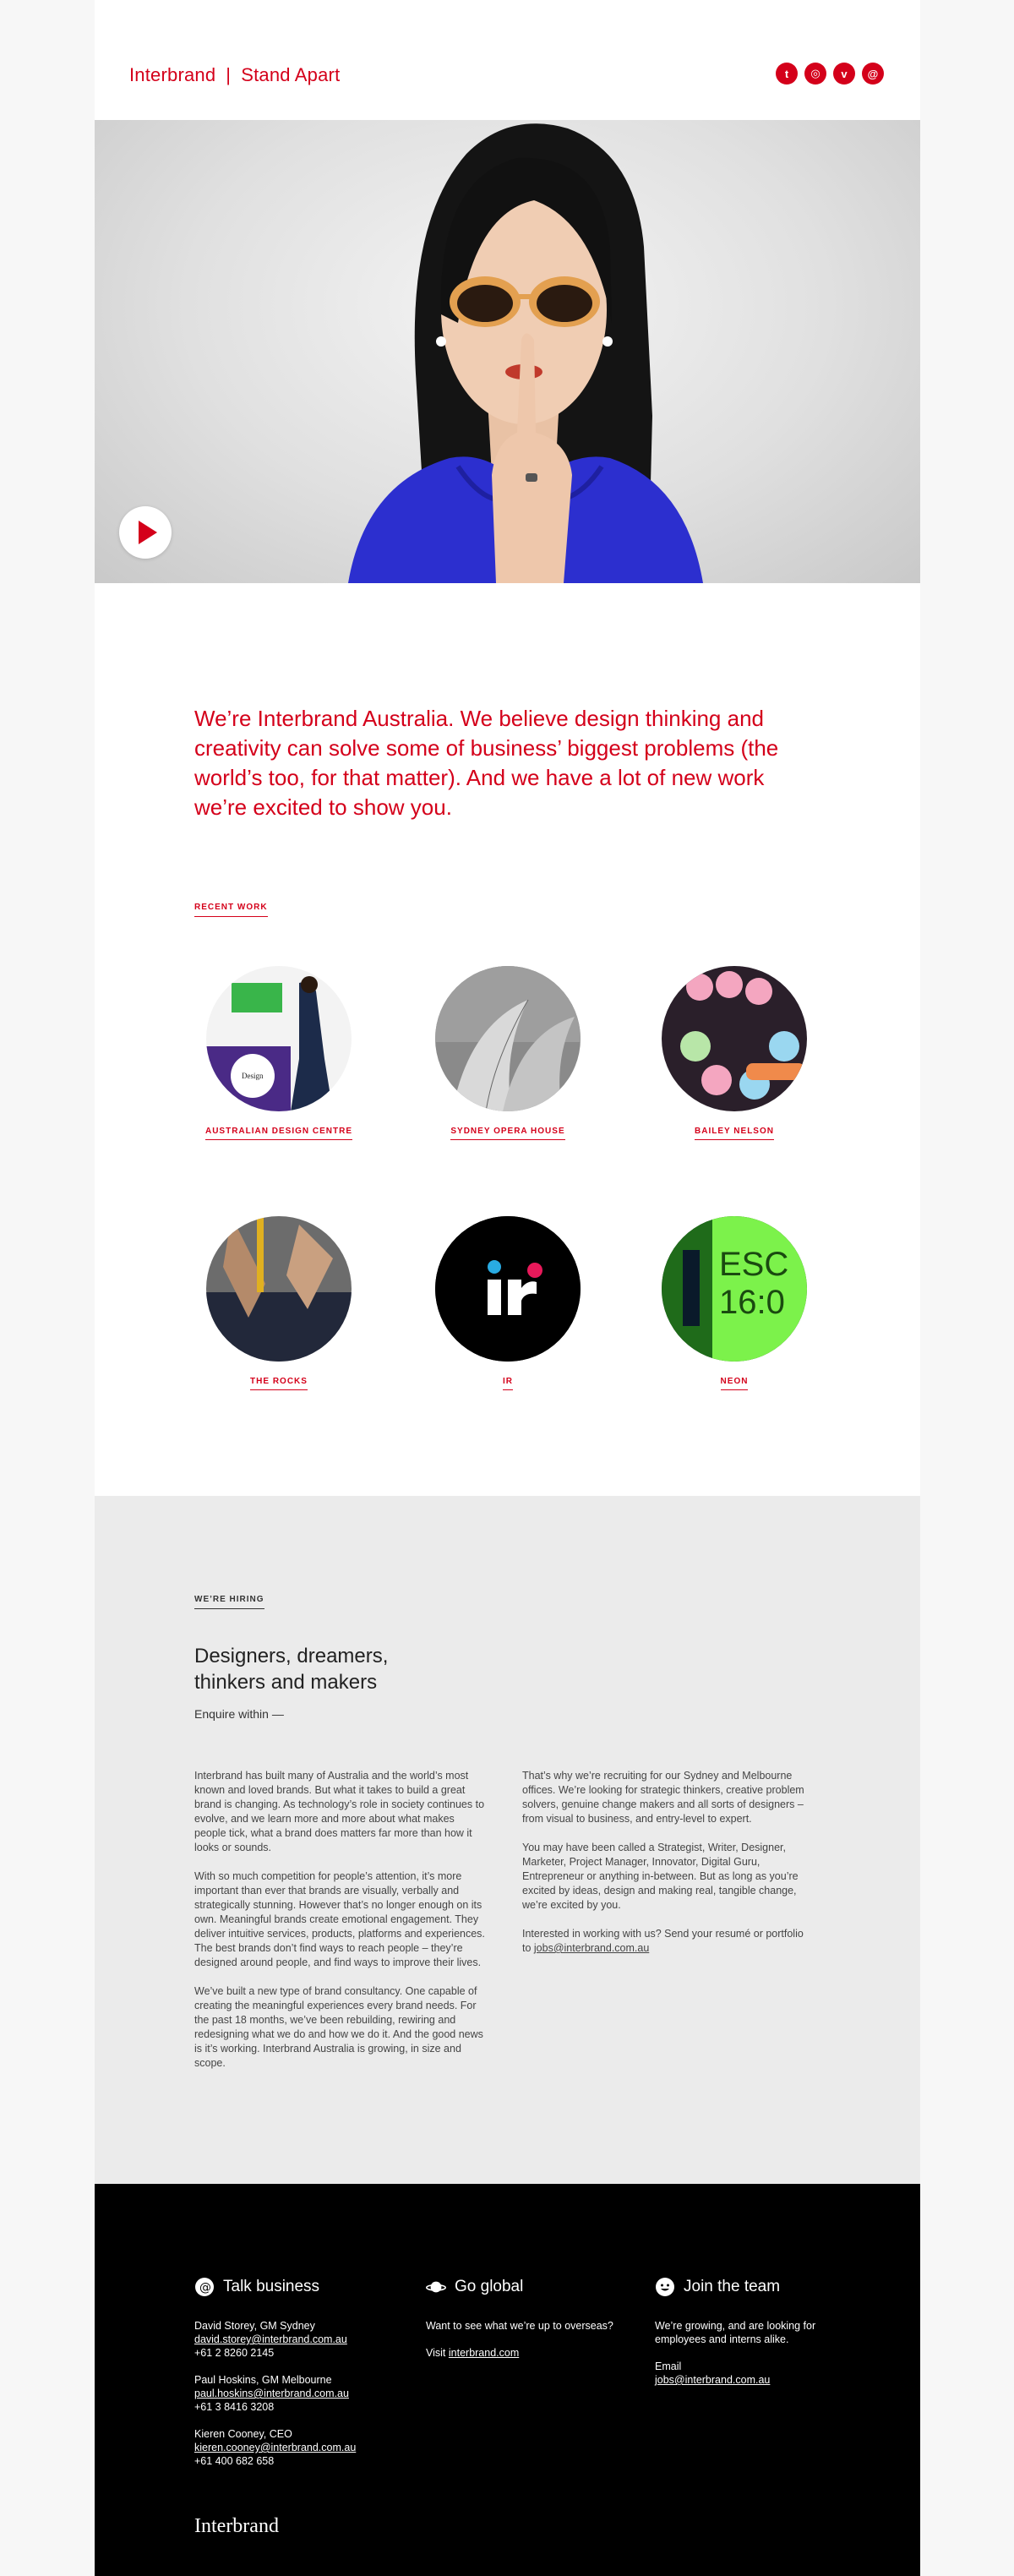  I want to click on global-visit: Visit interbrand.com, so click(523, 2353).